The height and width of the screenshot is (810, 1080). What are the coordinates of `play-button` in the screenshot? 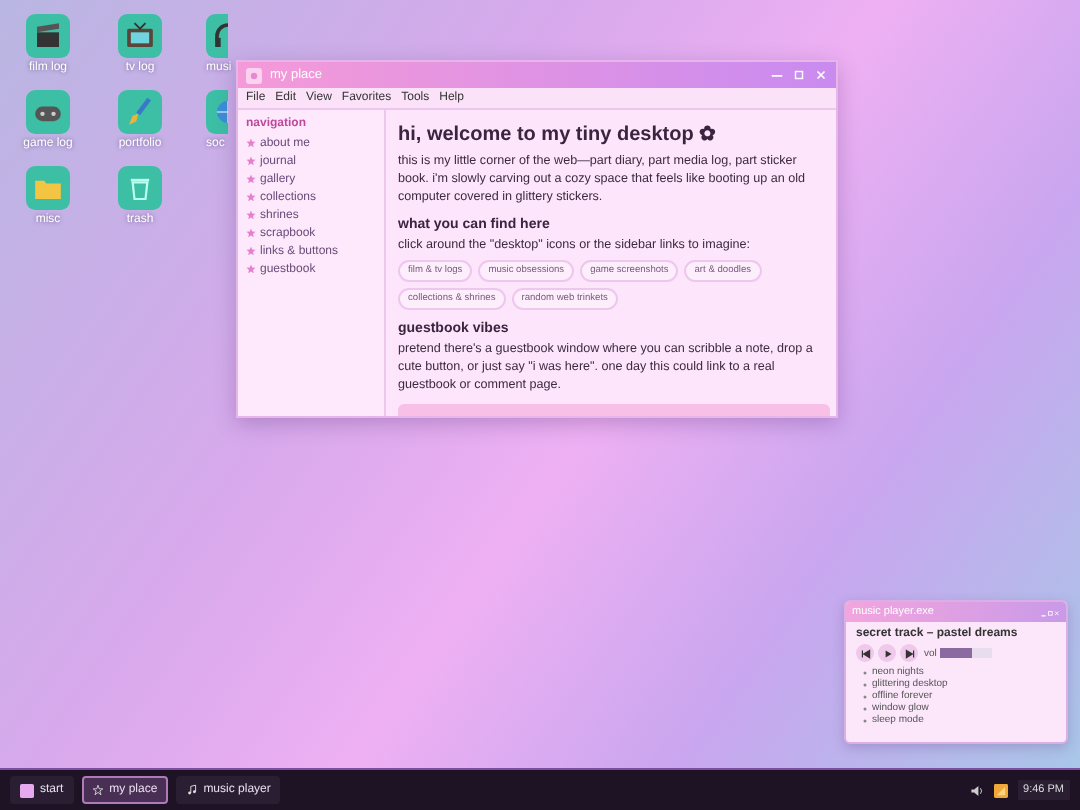 It's located at (887, 653).